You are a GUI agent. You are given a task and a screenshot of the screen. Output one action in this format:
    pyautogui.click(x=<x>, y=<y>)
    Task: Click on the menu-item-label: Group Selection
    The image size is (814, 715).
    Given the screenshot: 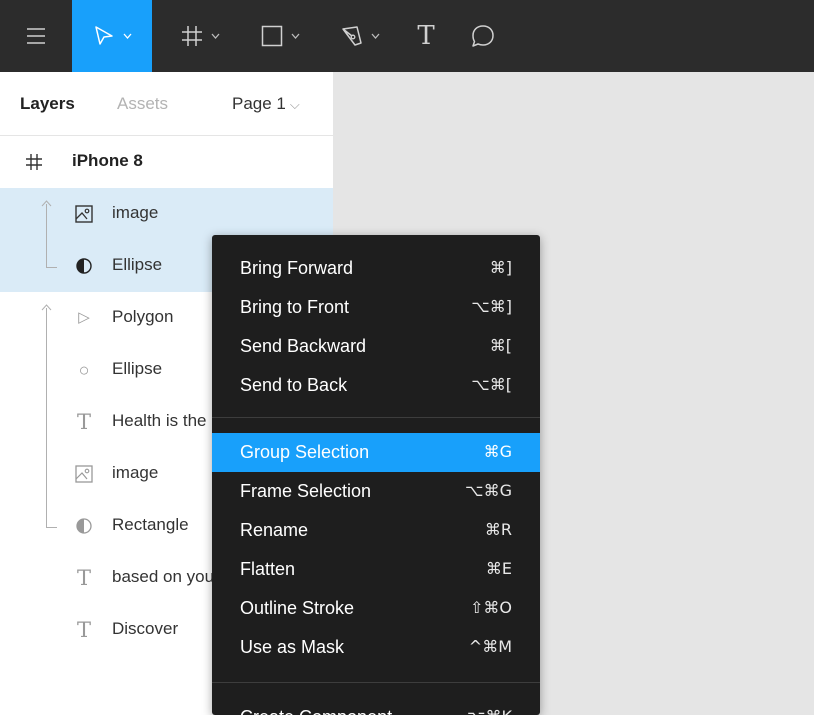 What is the action you would take?
    pyautogui.click(x=305, y=452)
    